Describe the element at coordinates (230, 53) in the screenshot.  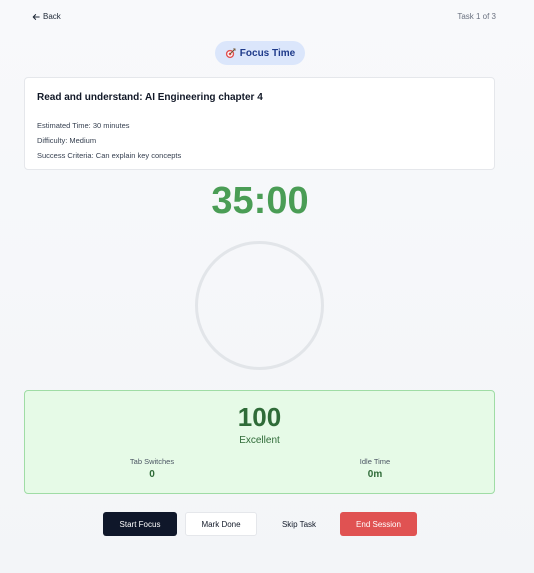
I see `target-icon` at that location.